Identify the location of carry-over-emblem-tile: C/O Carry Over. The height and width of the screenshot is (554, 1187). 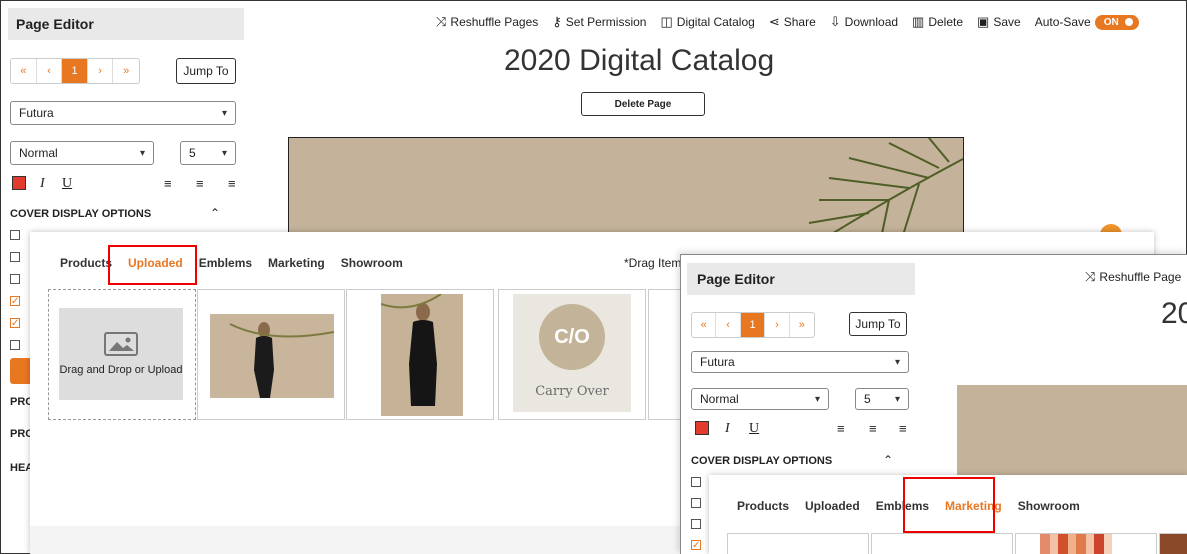
(572, 354).